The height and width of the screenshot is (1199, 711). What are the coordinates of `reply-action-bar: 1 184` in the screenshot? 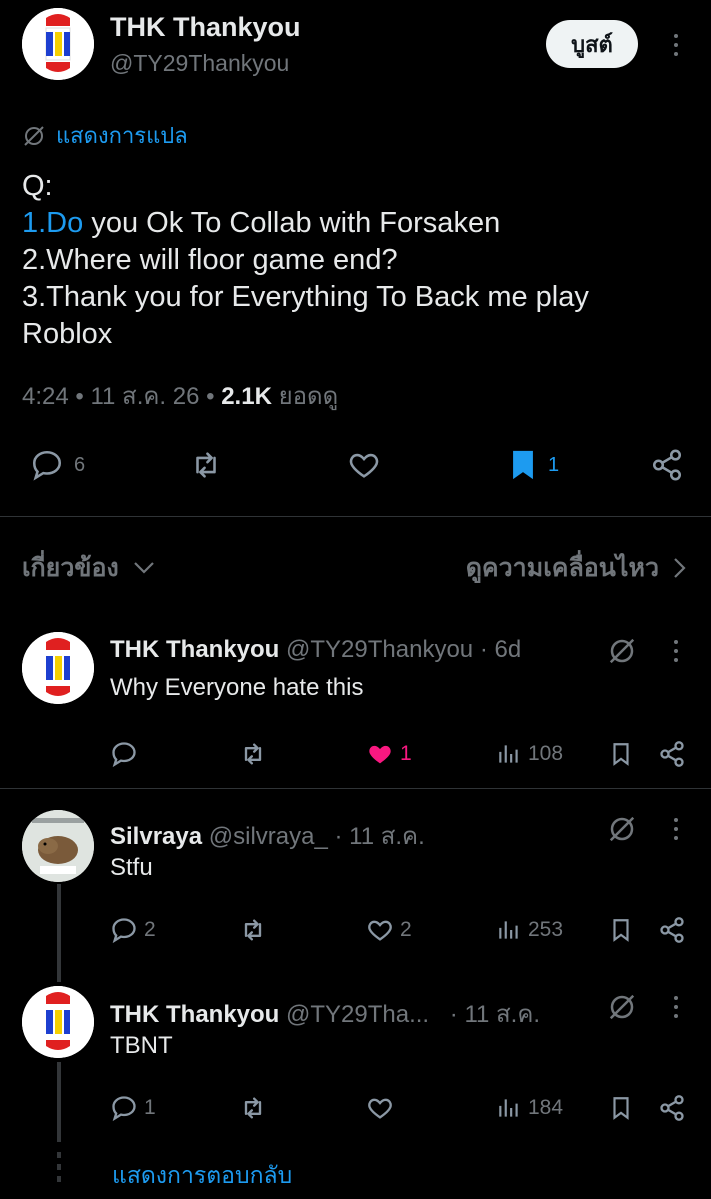 It's located at (355, 1110).